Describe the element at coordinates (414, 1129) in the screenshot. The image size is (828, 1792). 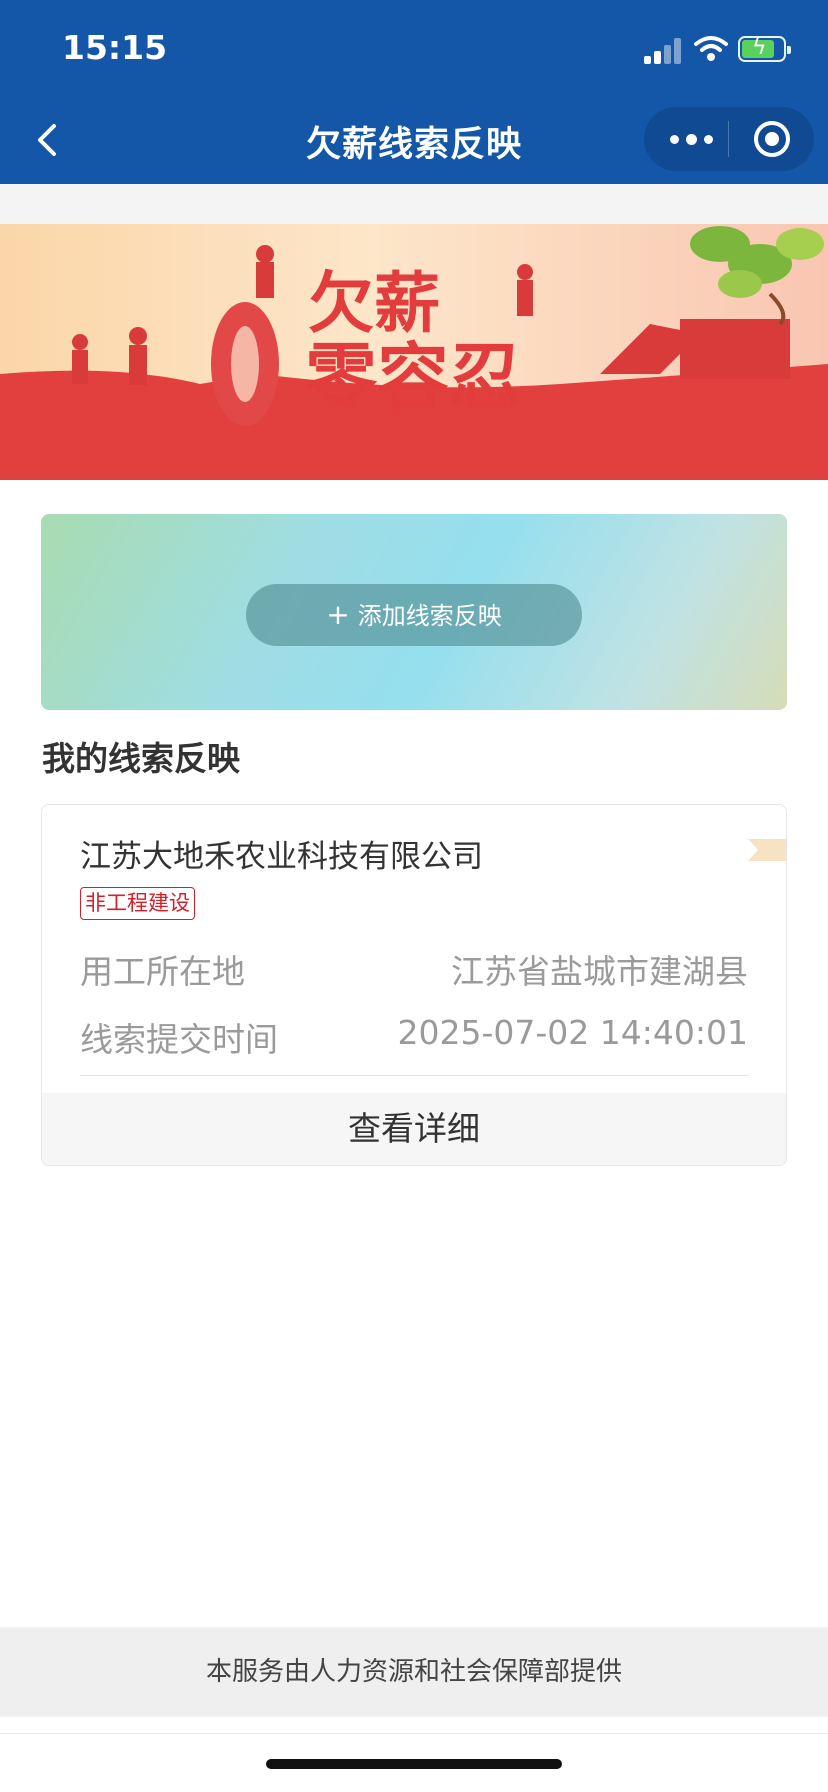
I see `view-detail-button: 查看详细` at that location.